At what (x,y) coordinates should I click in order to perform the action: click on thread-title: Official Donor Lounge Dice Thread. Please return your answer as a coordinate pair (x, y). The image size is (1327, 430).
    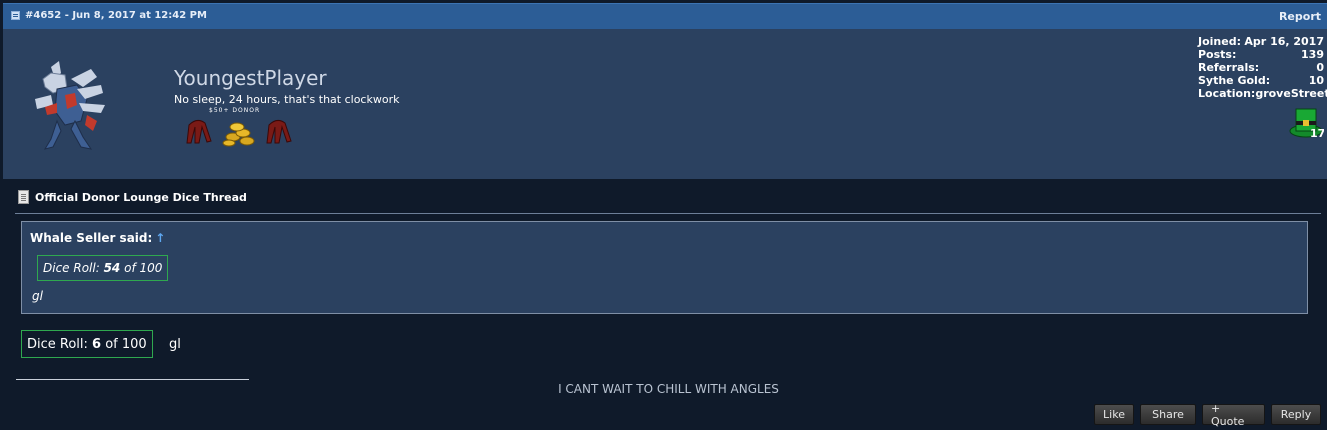
    Looking at the image, I should click on (141, 197).